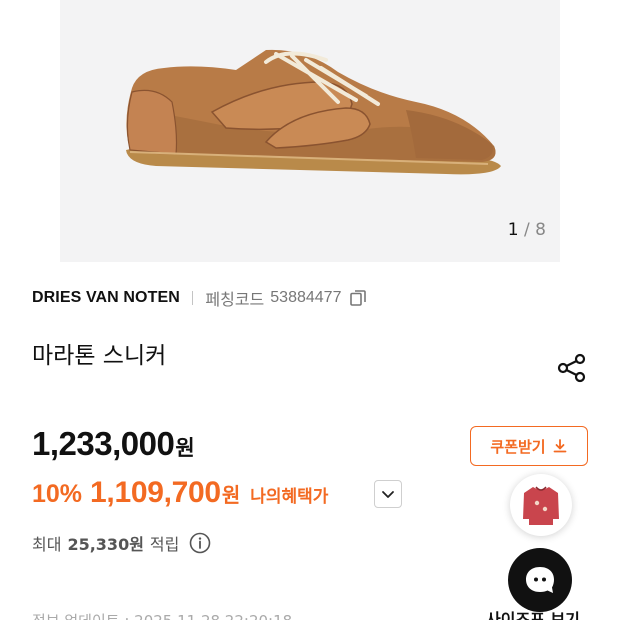  I want to click on coupon-button-label: 쿠폰받기, so click(518, 446).